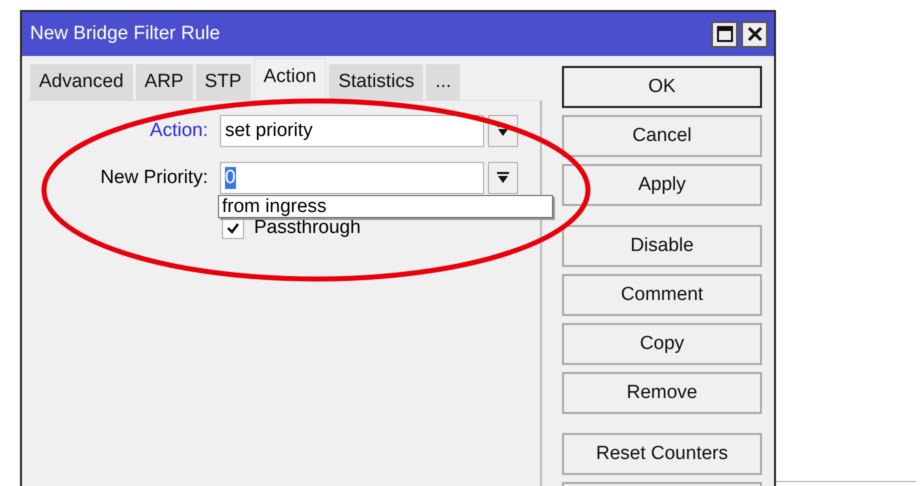 The height and width of the screenshot is (486, 923). Describe the element at coordinates (352, 131) in the screenshot. I see `input-field: set priority` at that location.